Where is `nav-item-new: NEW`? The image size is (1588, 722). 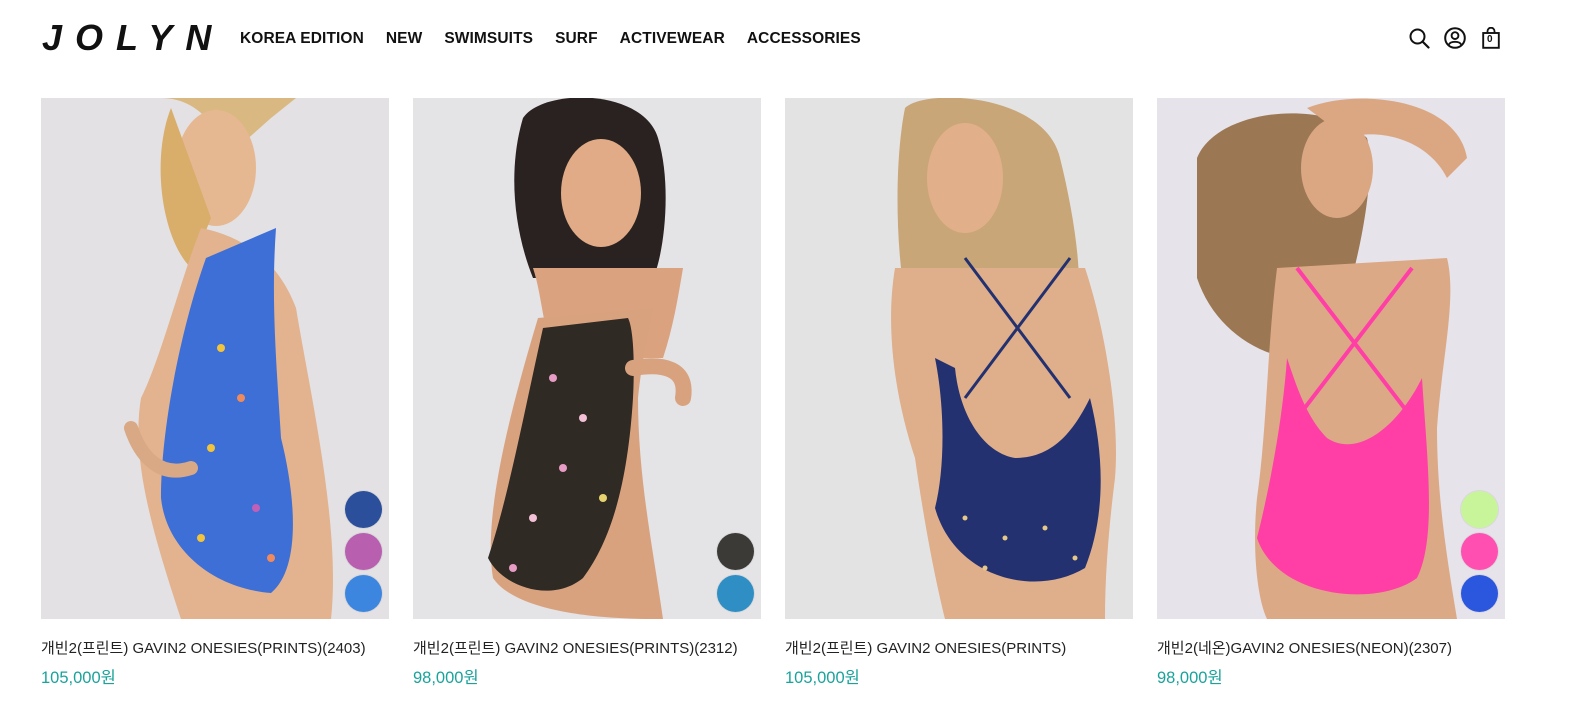 nav-item-new: NEW is located at coordinates (404, 39).